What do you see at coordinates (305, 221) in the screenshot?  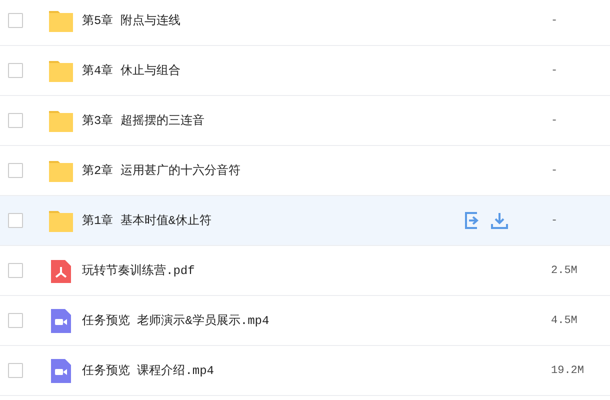 I see `file-row: 第1章 基本时值&休止符 -` at bounding box center [305, 221].